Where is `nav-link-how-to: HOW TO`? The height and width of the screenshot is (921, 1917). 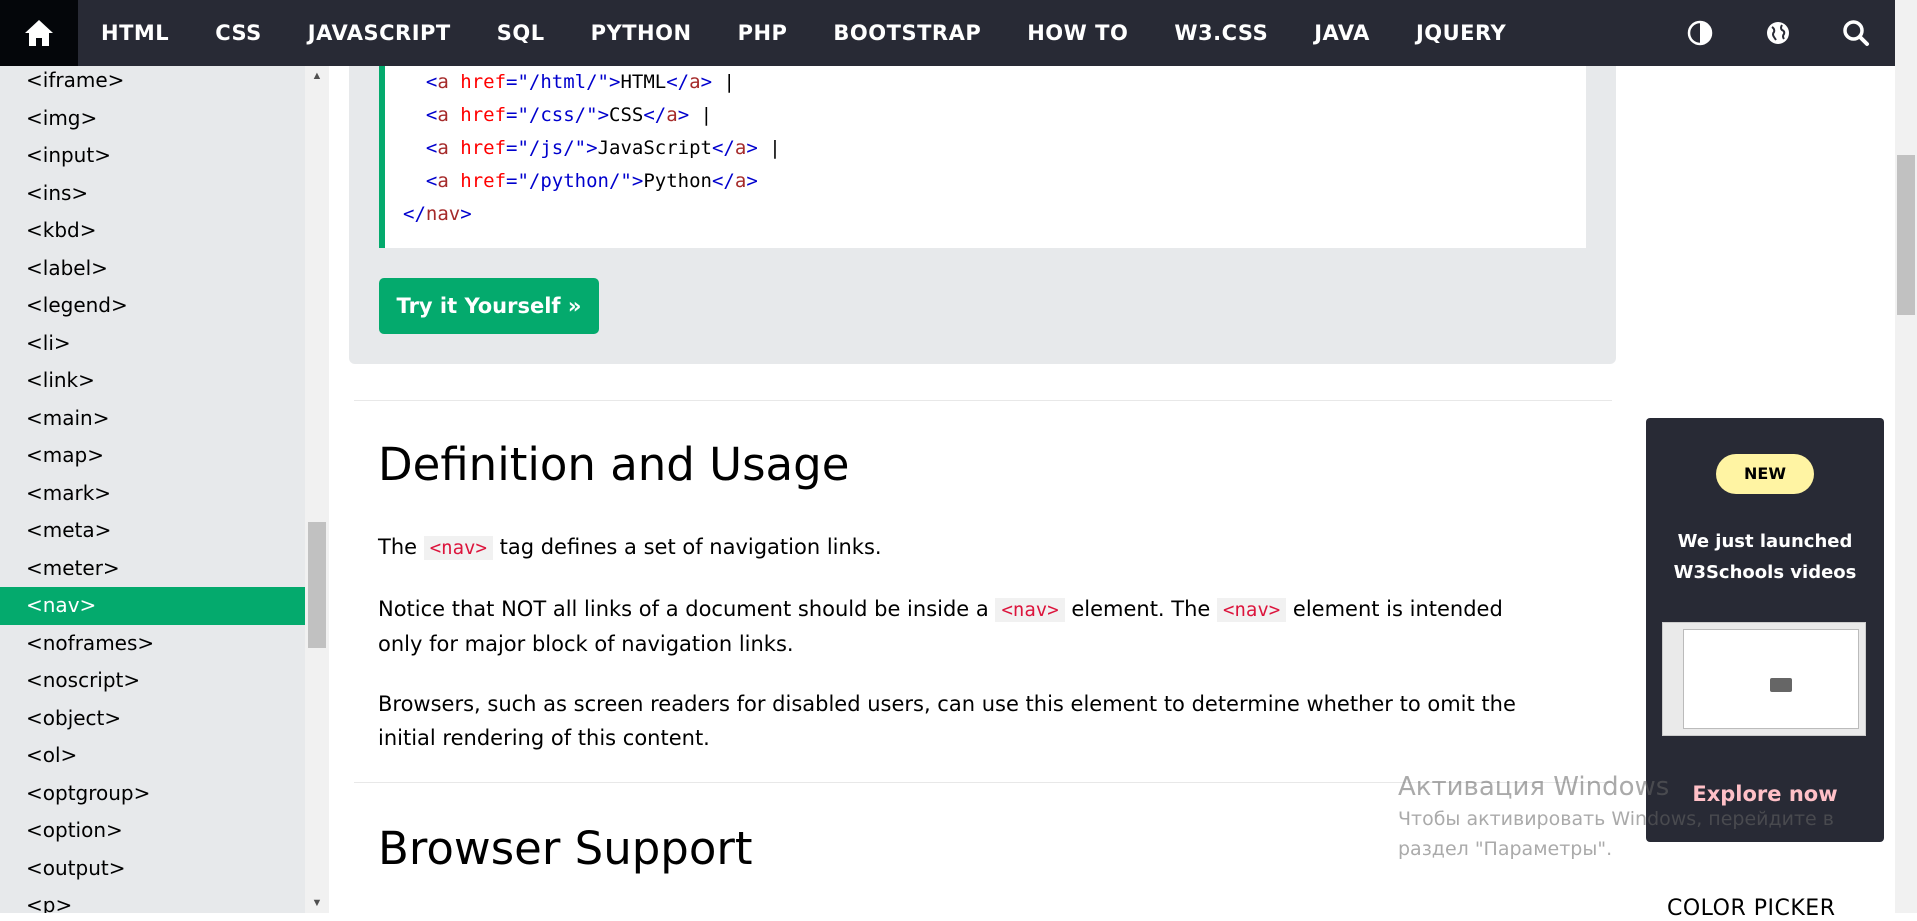 nav-link-how-to: HOW TO is located at coordinates (1077, 33).